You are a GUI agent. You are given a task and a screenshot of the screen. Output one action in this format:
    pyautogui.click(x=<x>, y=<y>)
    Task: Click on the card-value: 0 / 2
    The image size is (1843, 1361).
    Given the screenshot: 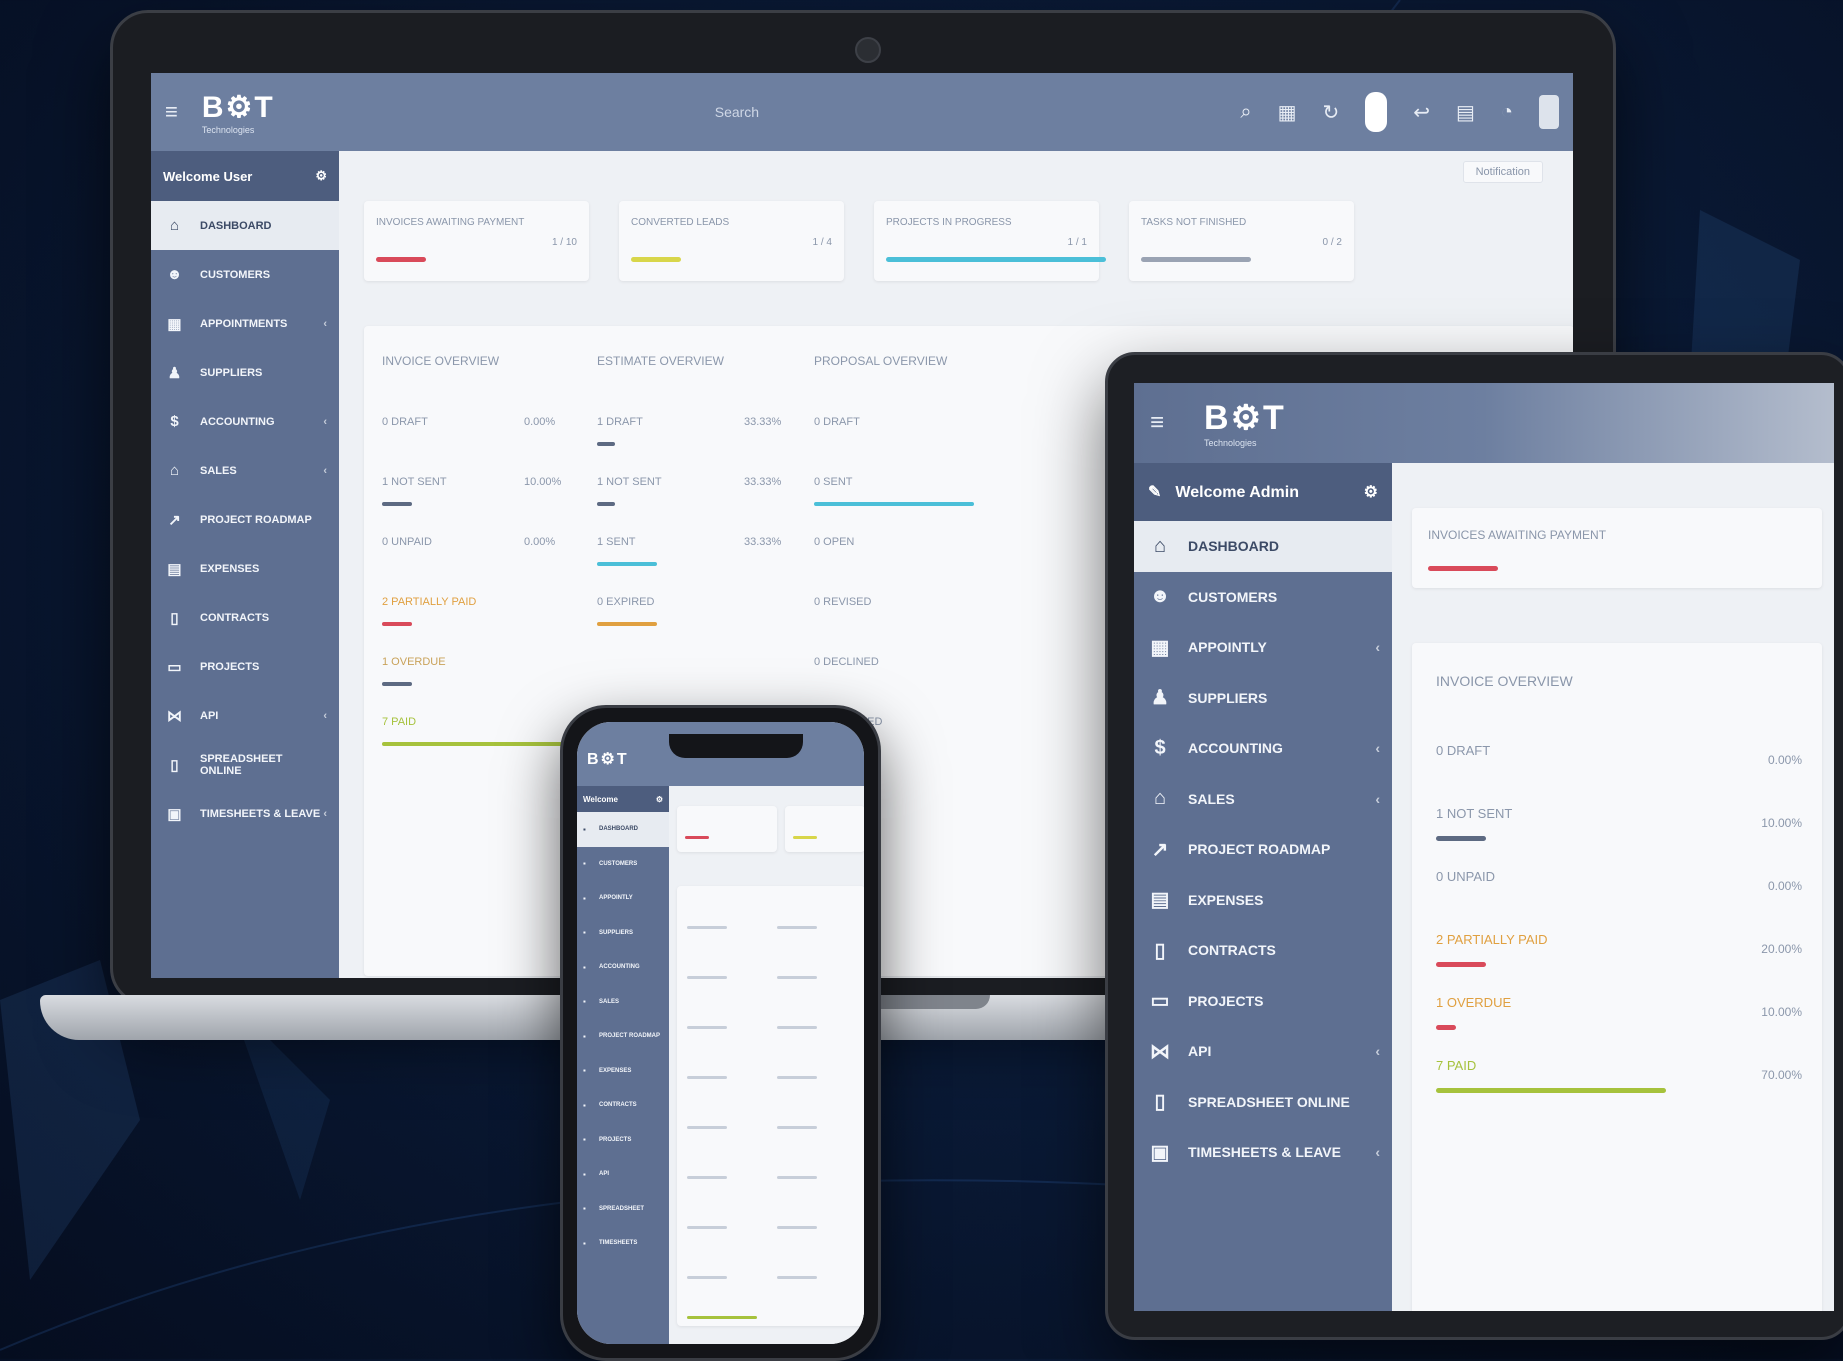 What is the action you would take?
    pyautogui.click(x=1332, y=242)
    